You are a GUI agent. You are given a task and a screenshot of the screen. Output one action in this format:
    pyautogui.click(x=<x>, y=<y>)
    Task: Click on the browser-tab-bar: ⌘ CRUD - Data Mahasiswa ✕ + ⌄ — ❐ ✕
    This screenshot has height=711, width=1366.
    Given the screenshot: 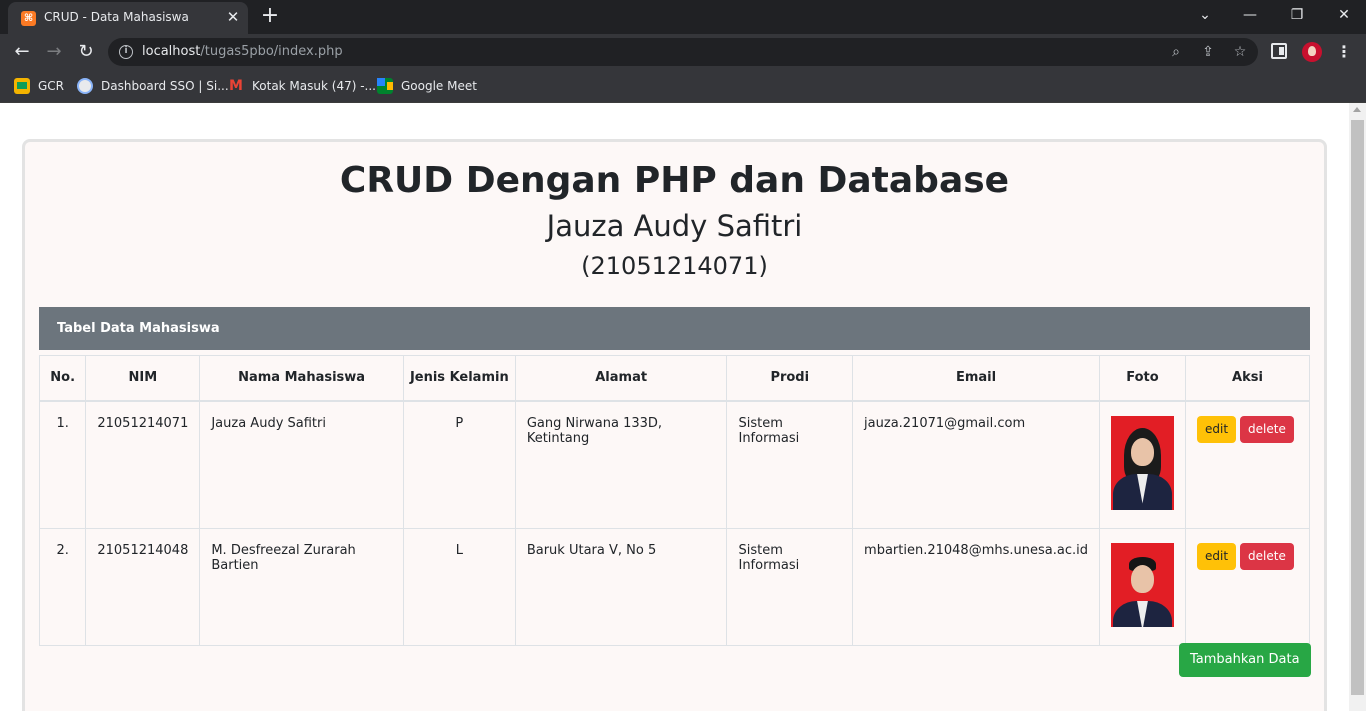 What is the action you would take?
    pyautogui.click(x=683, y=17)
    